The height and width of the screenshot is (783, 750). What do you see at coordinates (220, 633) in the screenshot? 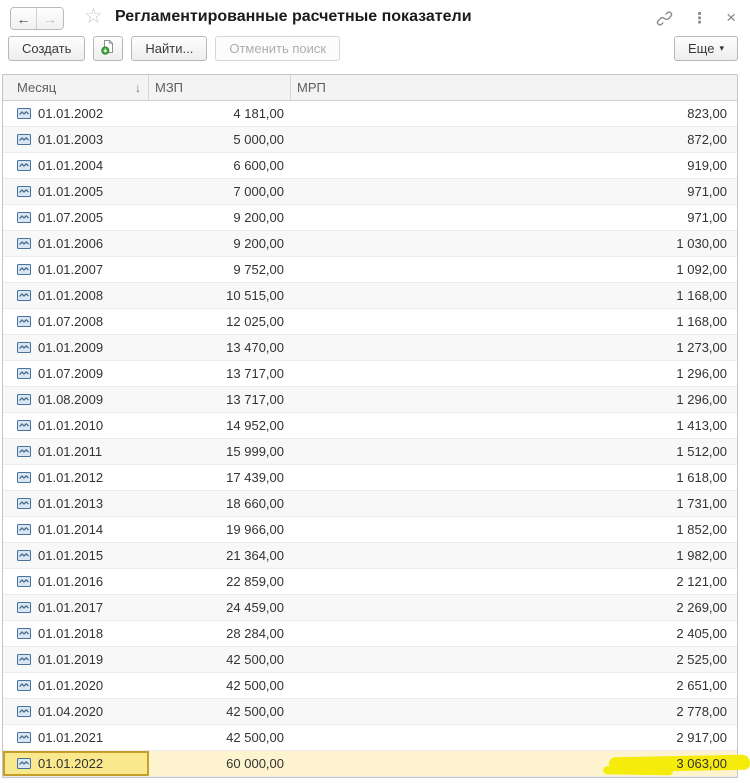
I see `cell-mzp: 28 284,00` at bounding box center [220, 633].